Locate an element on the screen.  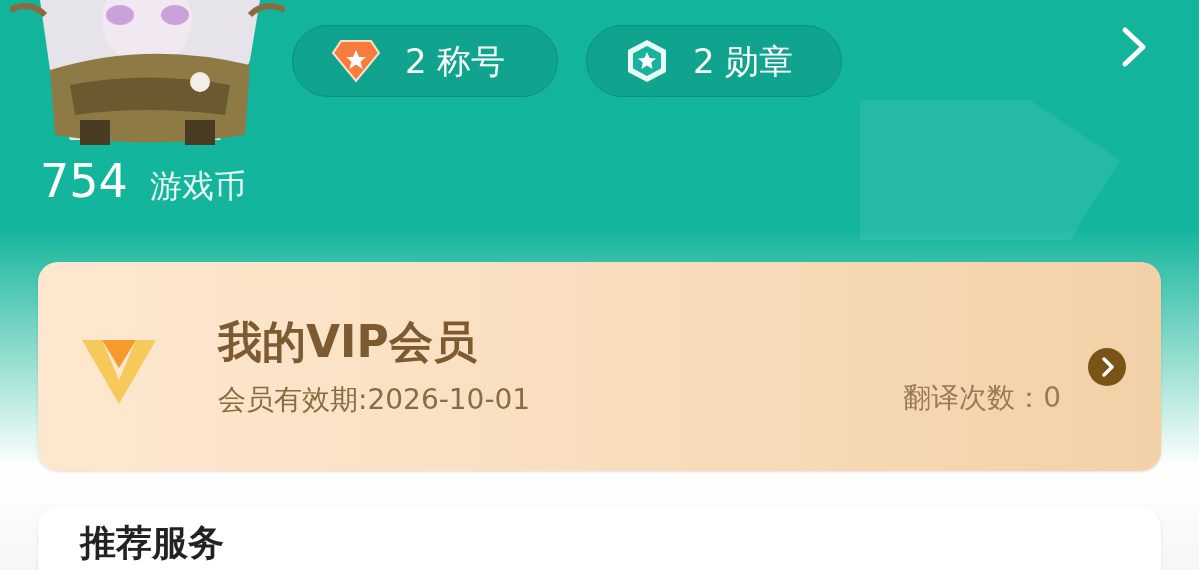
hexagon-star-icon is located at coordinates (647, 61).